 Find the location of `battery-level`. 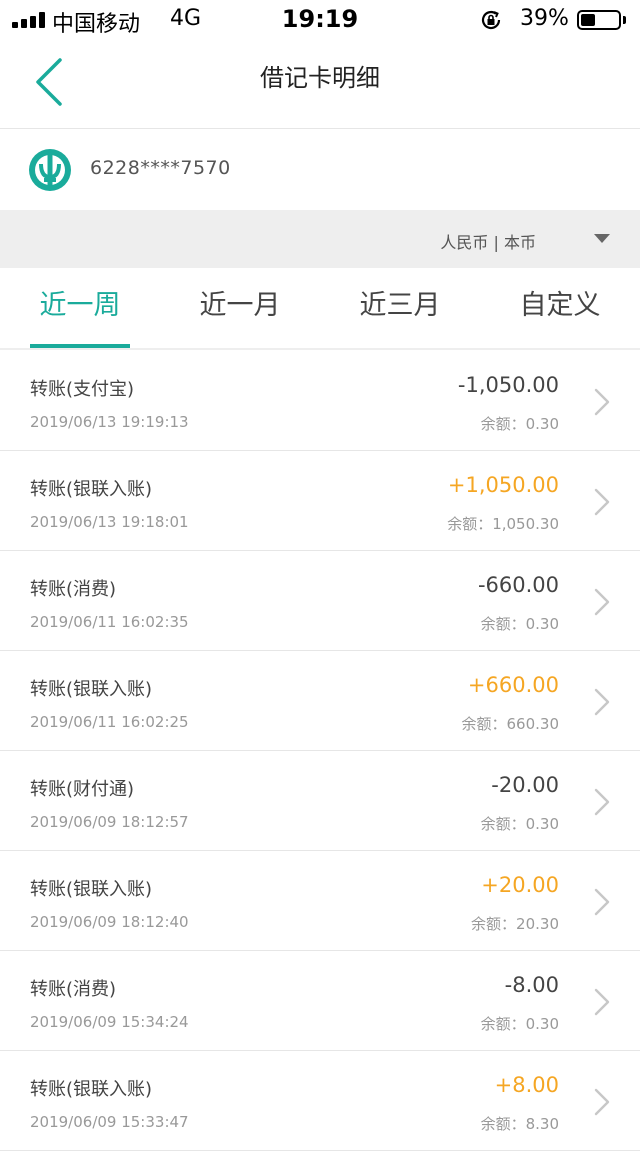

battery-level is located at coordinates (588, 20).